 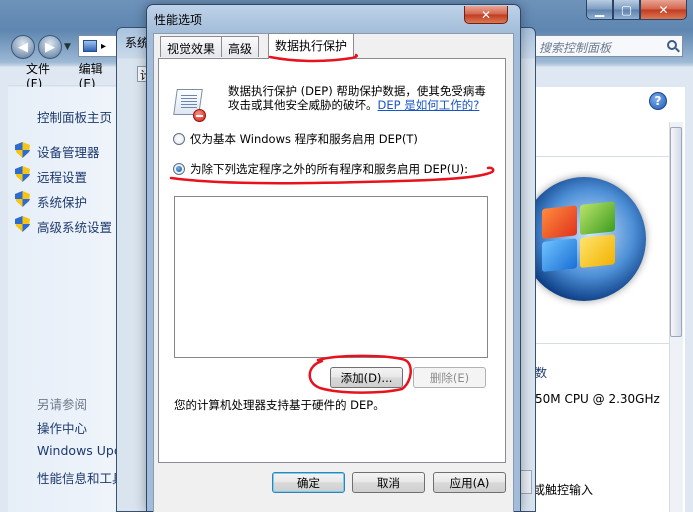 I want to click on dep-shield-icon, so click(x=190, y=105).